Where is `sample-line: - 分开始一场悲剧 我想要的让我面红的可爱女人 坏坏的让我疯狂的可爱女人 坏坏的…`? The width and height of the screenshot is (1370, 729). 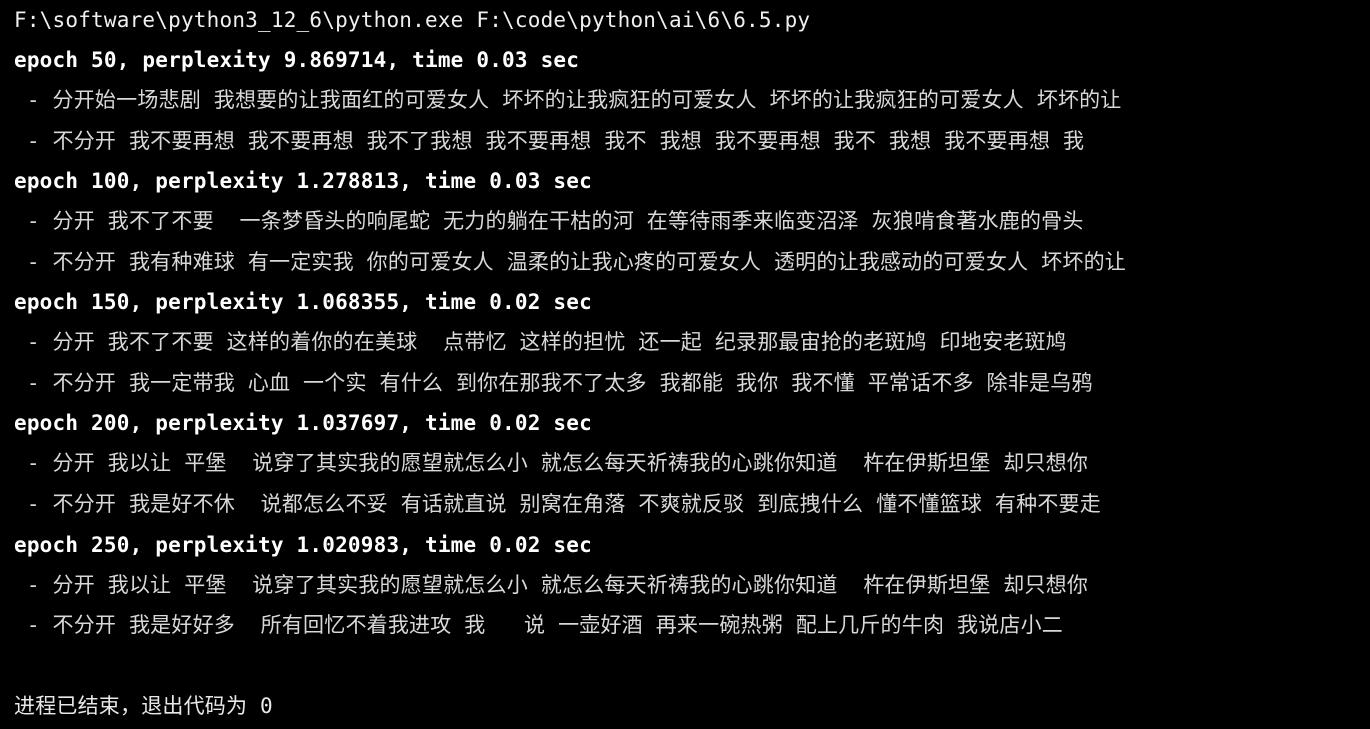
sample-line: - 分开始一场悲剧 我想要的让我面红的可爱女人 坏坏的让我疯狂的可爱女人 坏坏的… is located at coordinates (568, 100).